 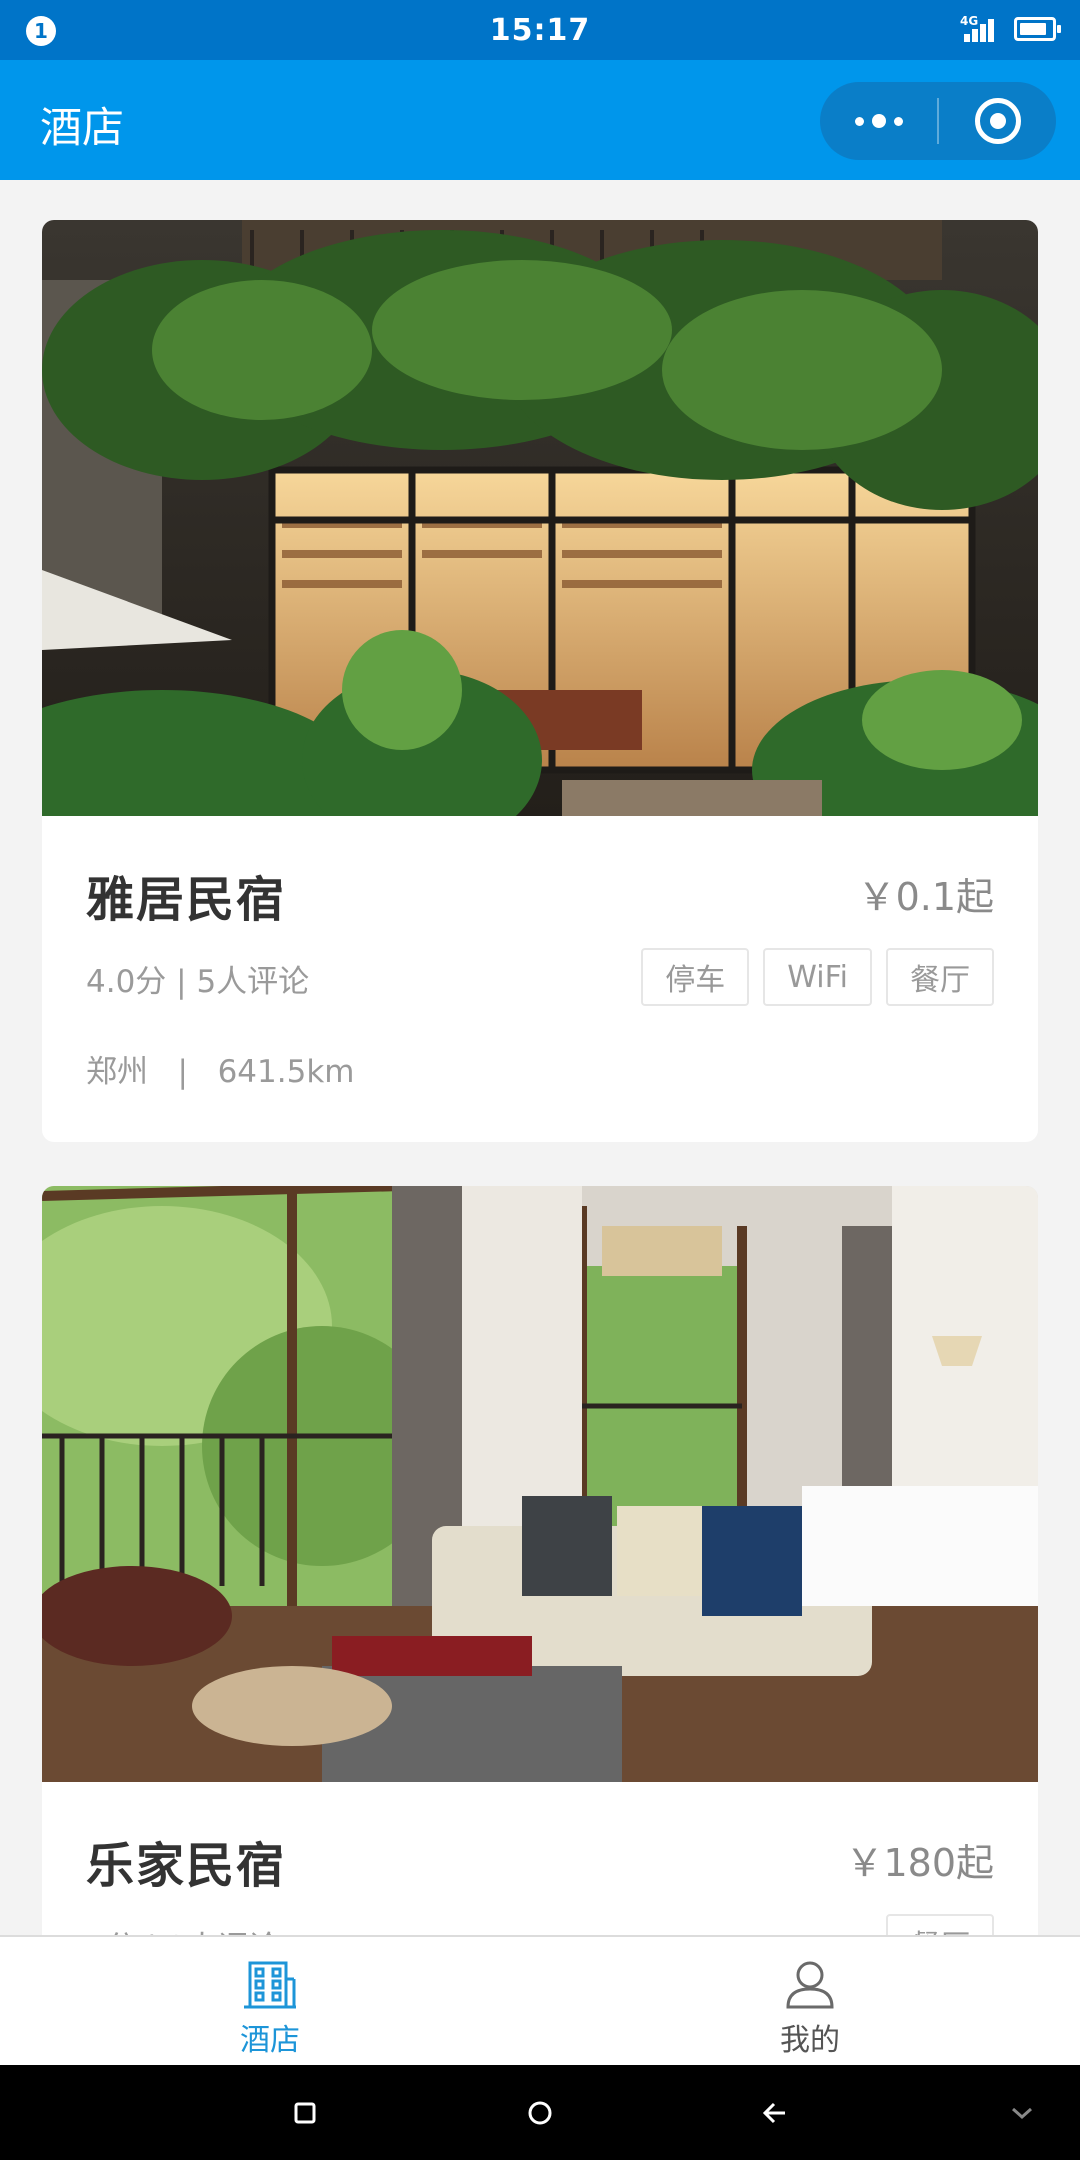 I want to click on more-button, so click(x=878, y=121).